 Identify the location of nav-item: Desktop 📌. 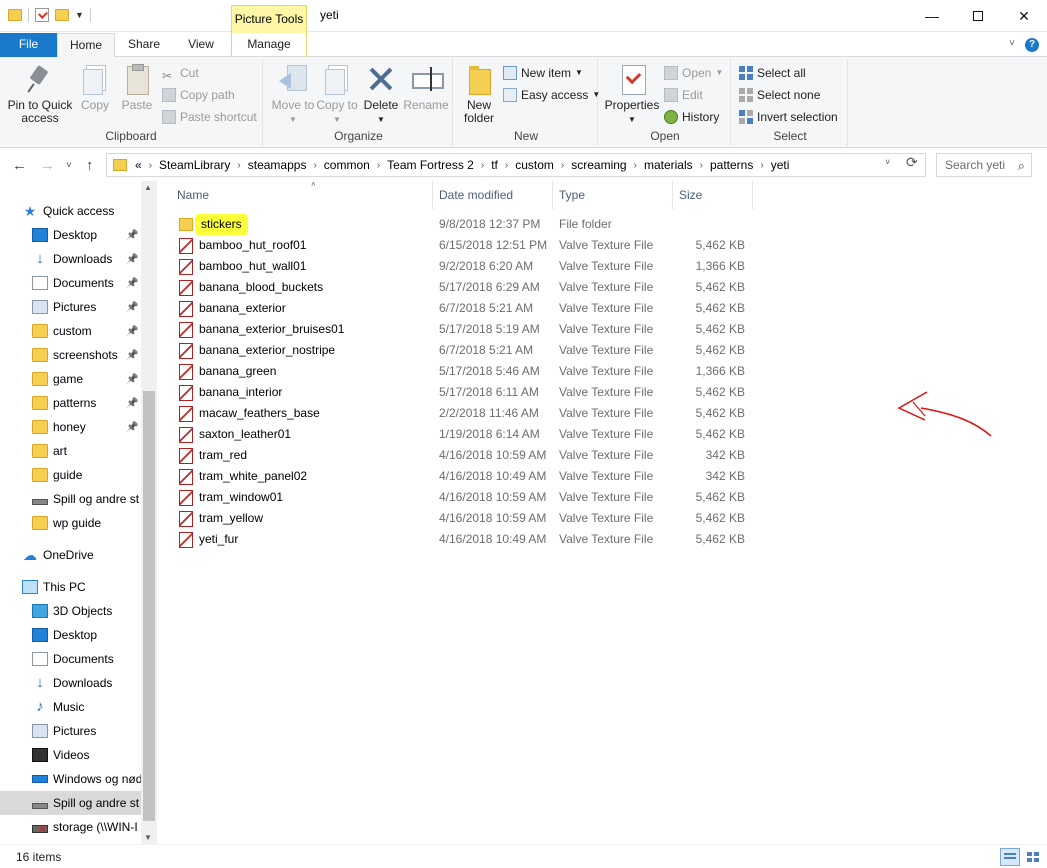
(70, 235).